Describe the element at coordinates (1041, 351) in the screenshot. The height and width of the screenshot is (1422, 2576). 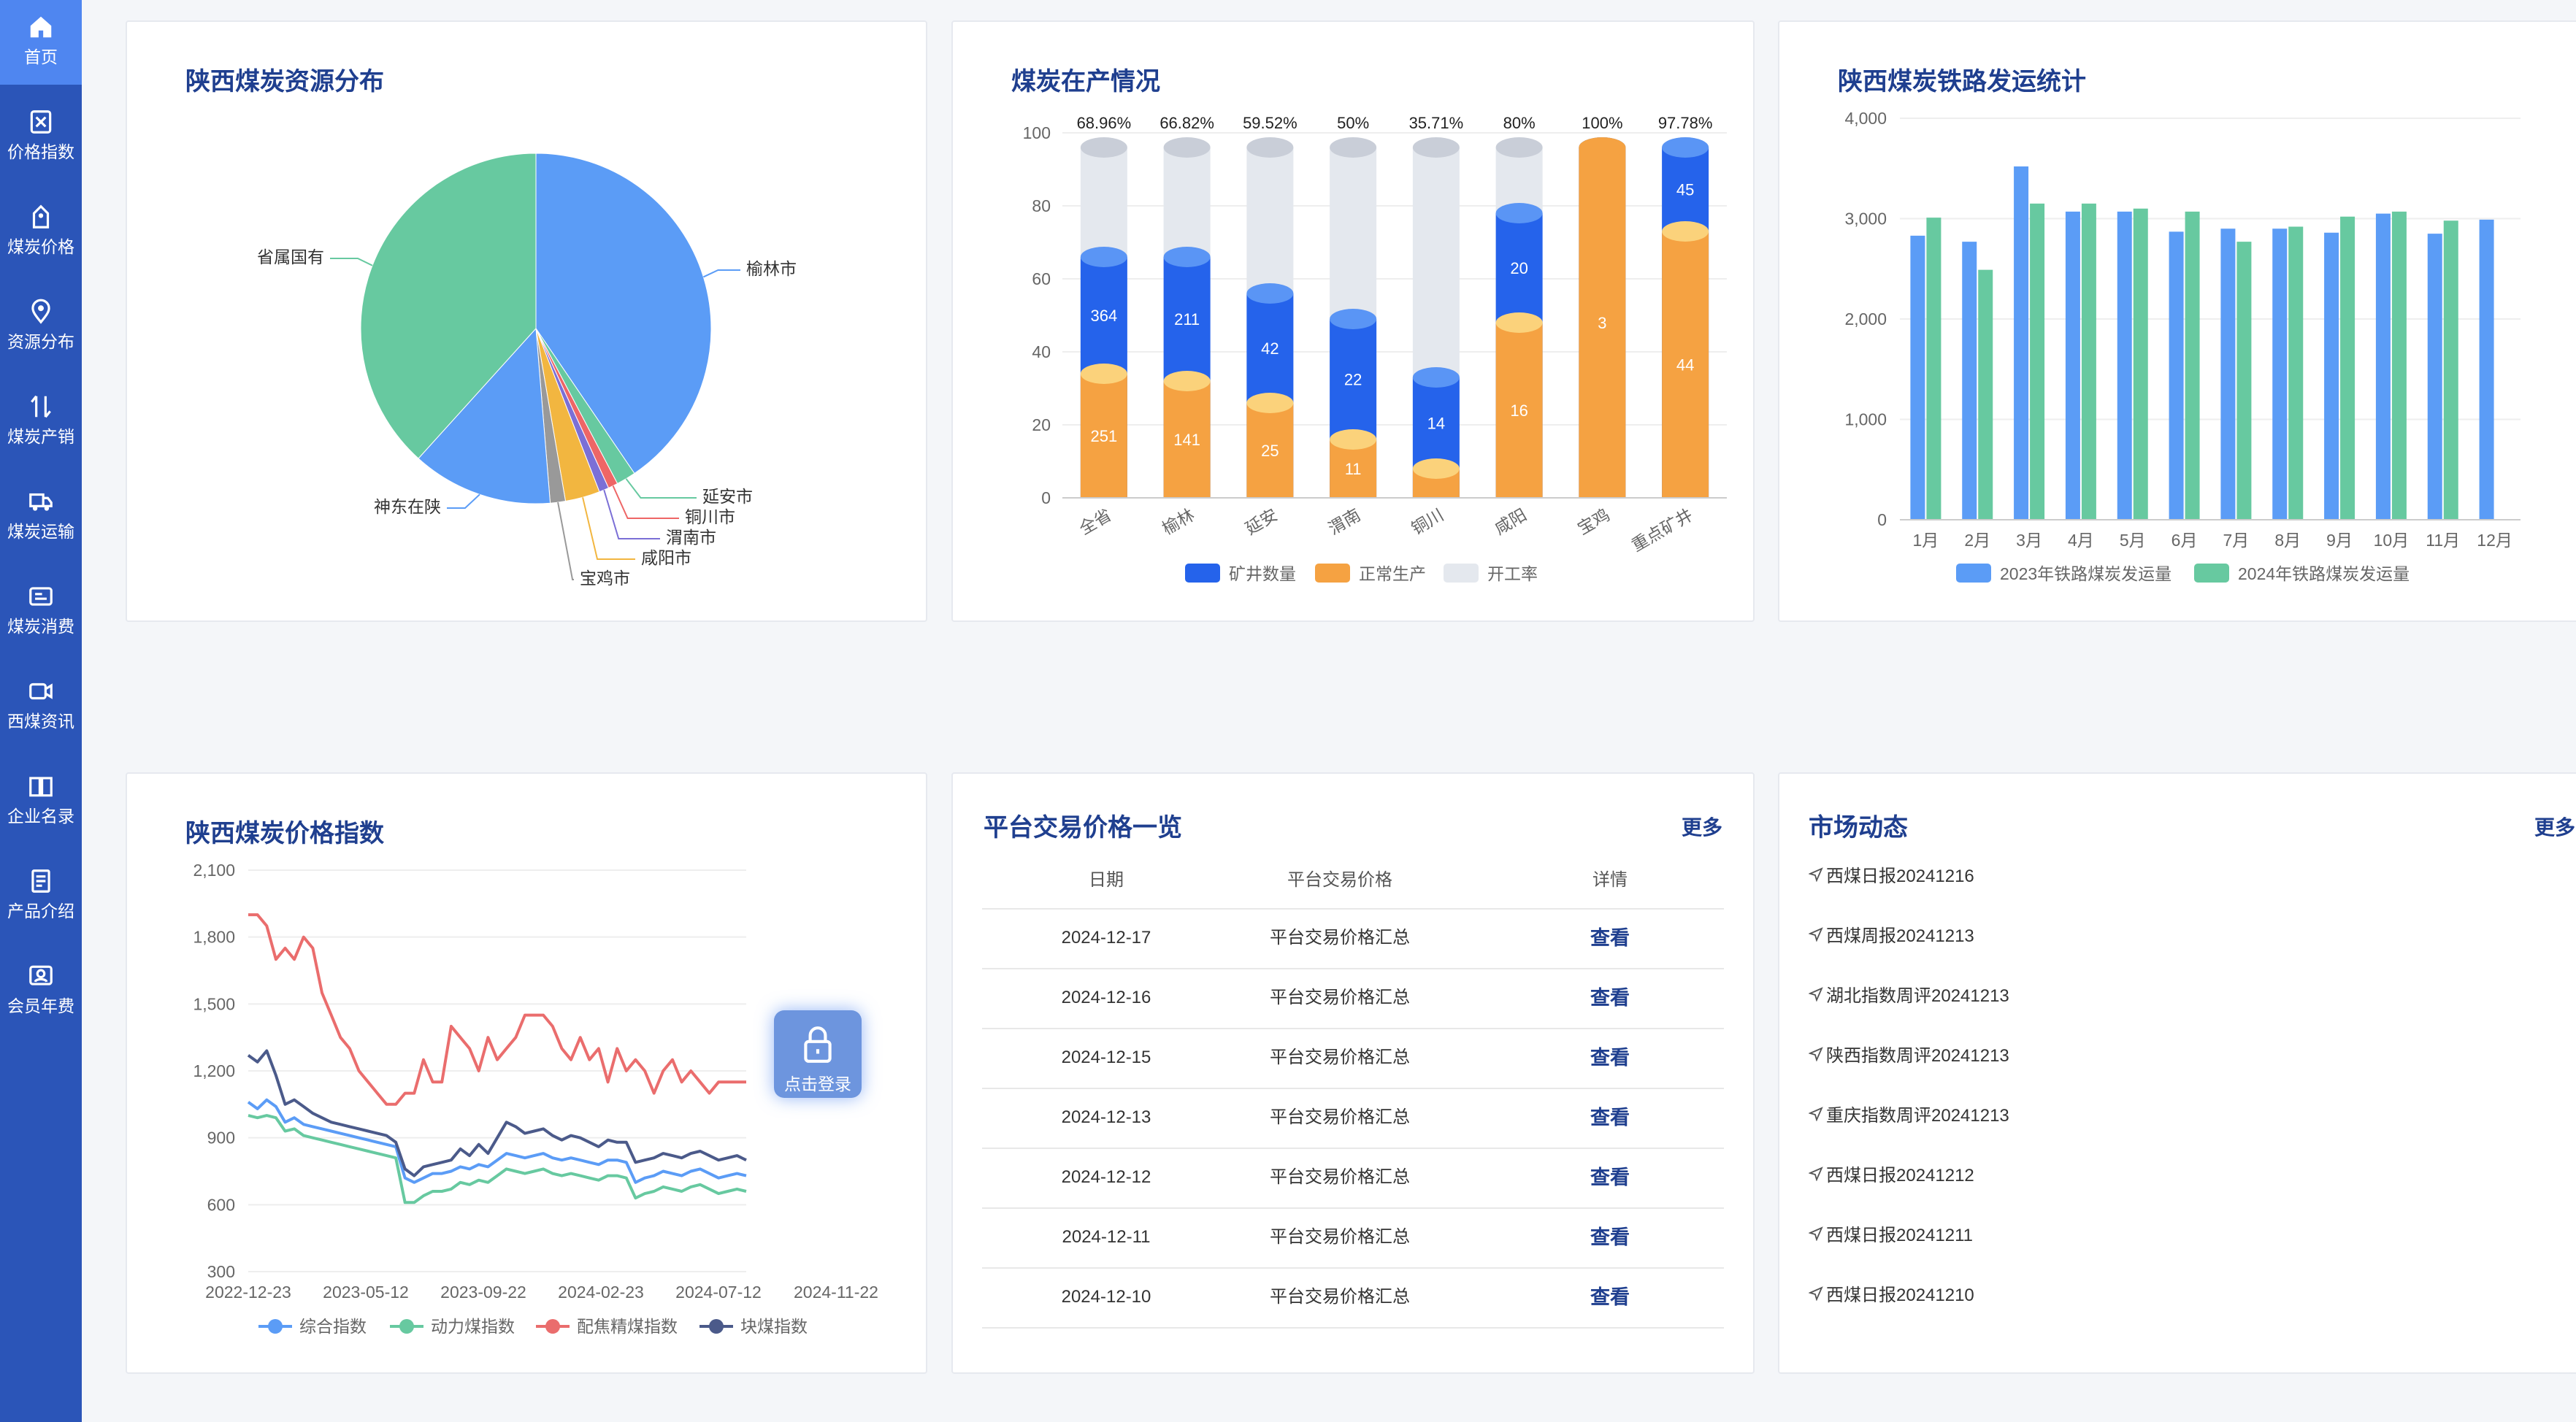
I see `y-tick-label: 40` at that location.